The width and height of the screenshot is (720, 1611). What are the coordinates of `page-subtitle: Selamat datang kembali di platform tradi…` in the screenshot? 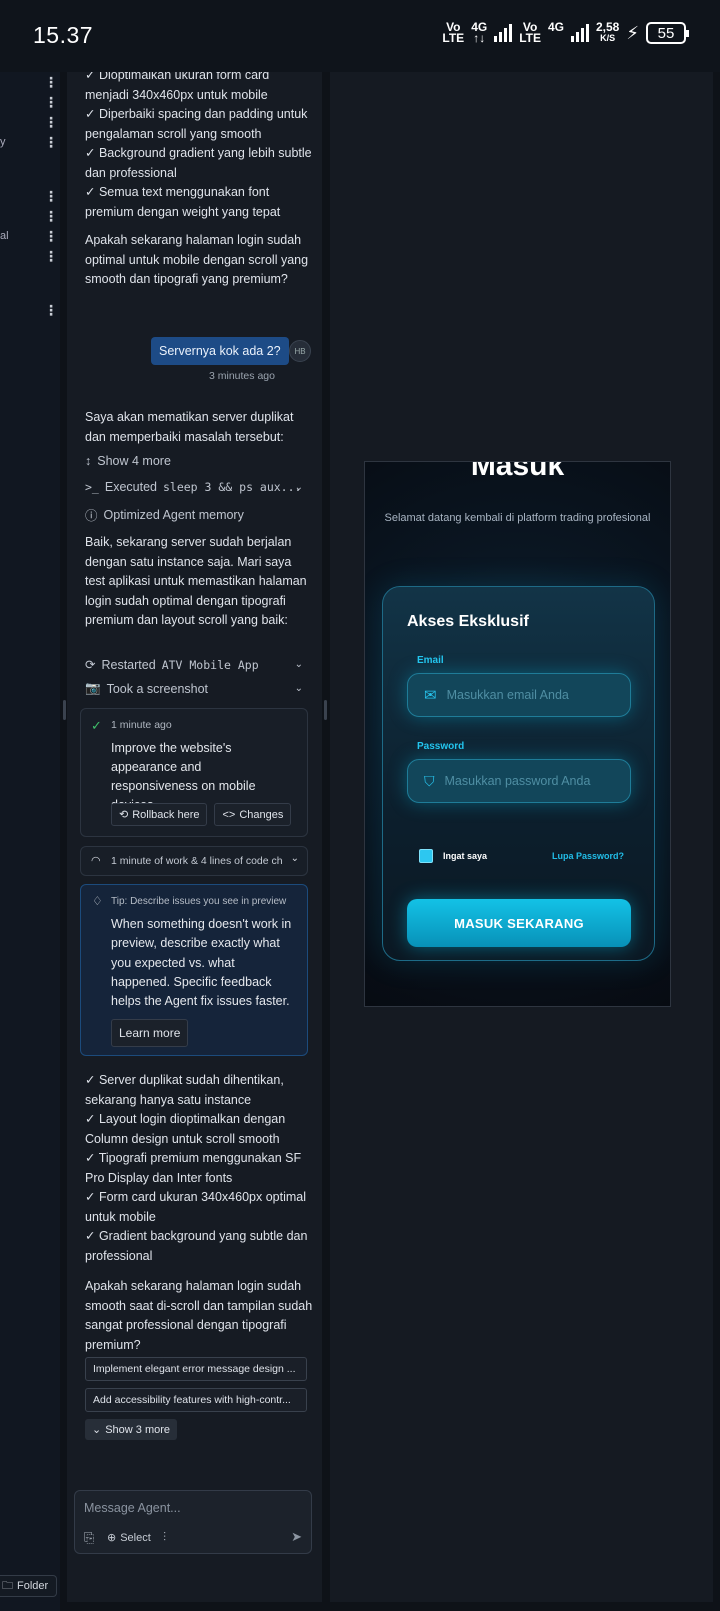 It's located at (517, 518).